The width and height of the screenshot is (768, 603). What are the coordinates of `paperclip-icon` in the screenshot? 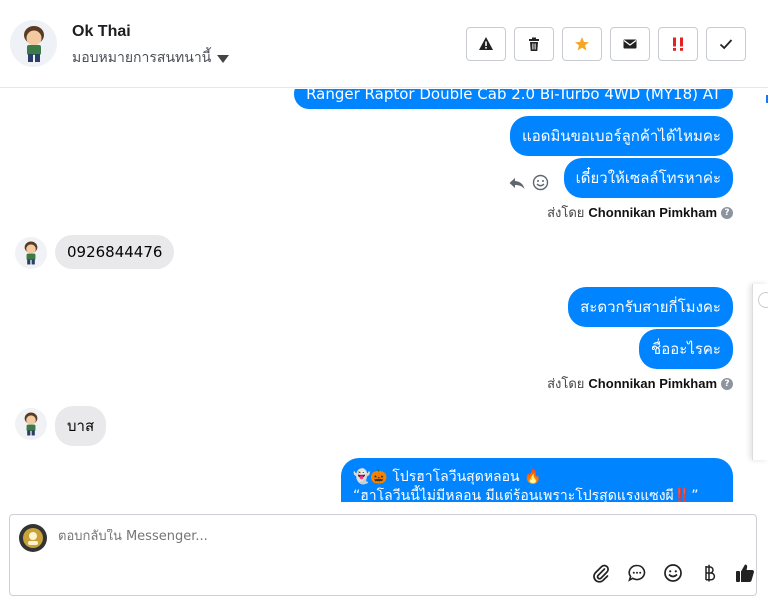 It's located at (601, 573).